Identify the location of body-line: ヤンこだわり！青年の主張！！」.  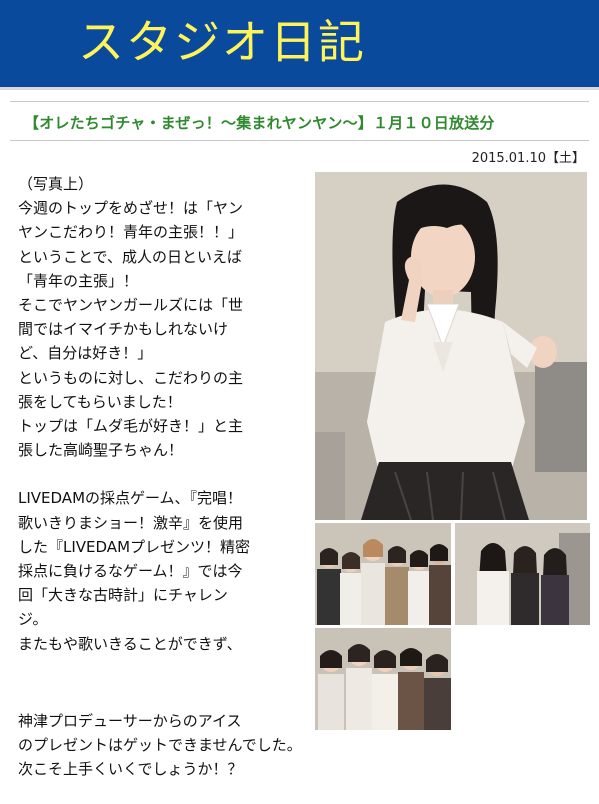
(131, 232).